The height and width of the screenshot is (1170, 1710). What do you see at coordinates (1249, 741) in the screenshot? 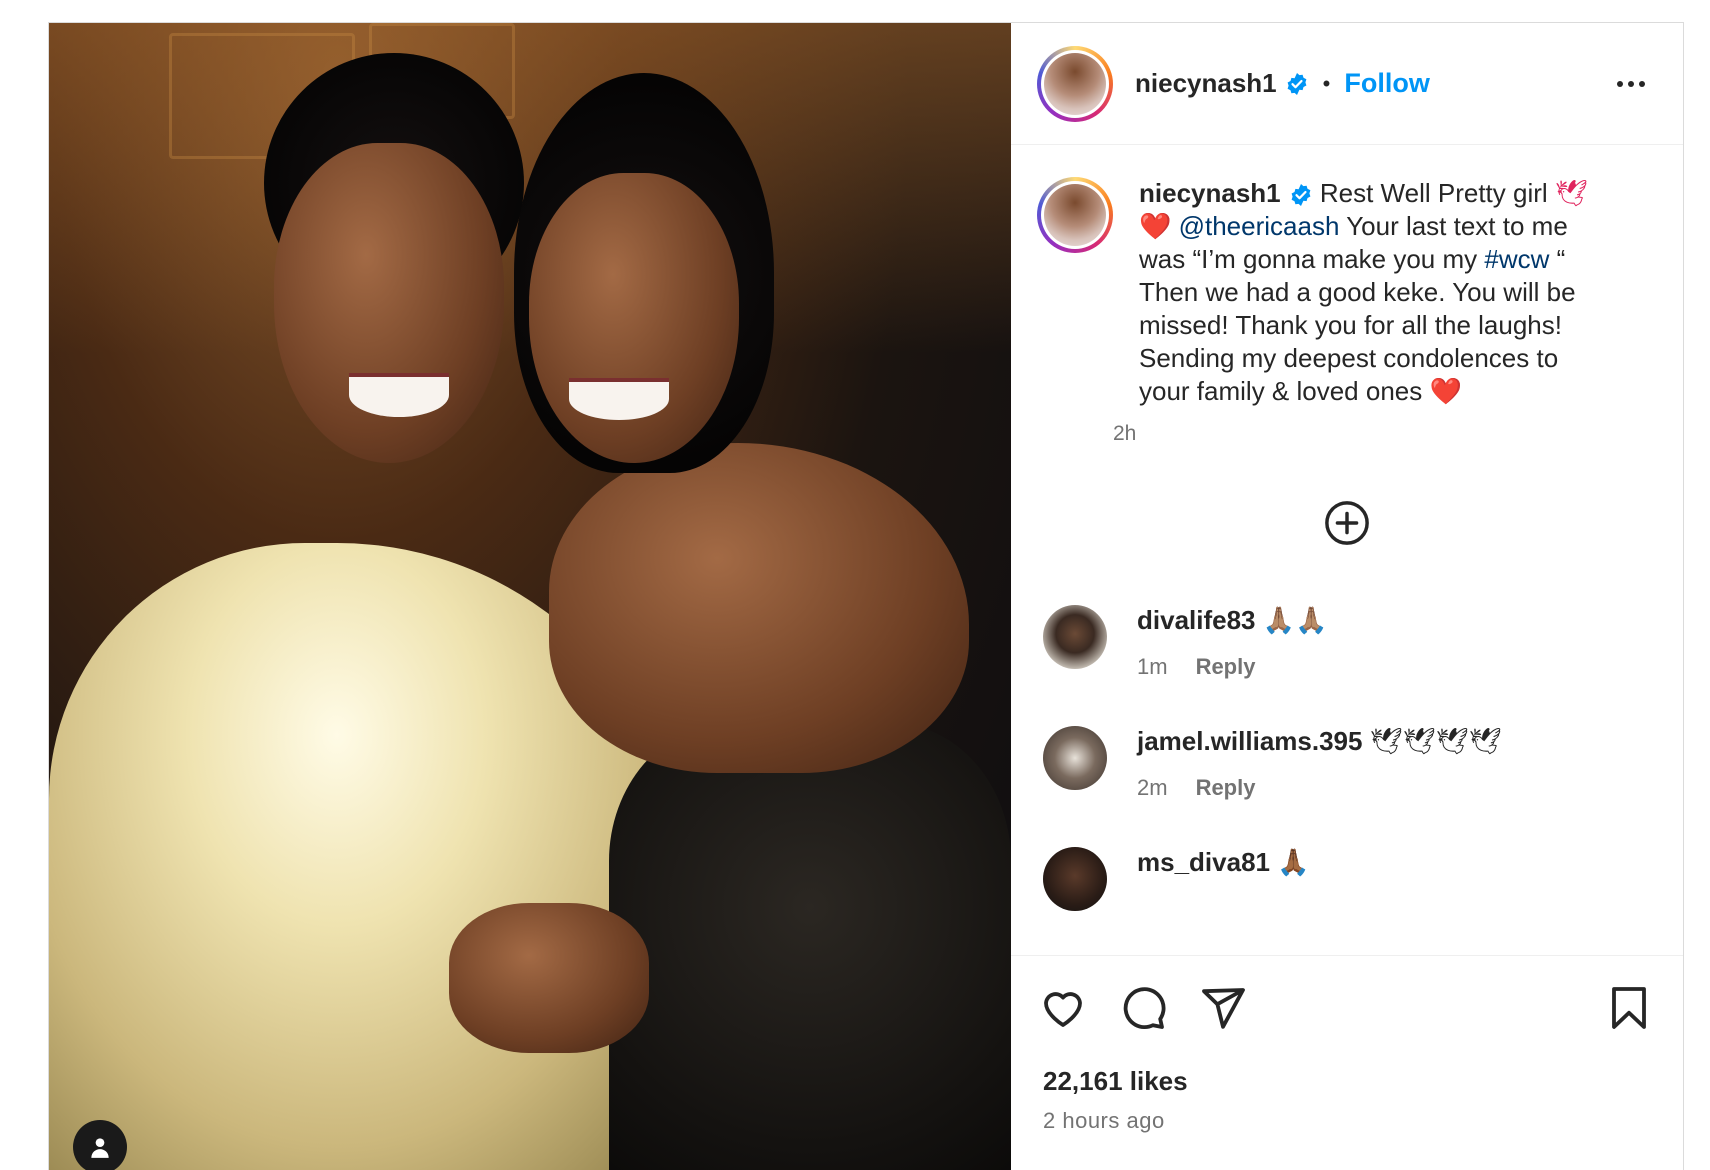
I see `comment-username: jamel.williams.395` at bounding box center [1249, 741].